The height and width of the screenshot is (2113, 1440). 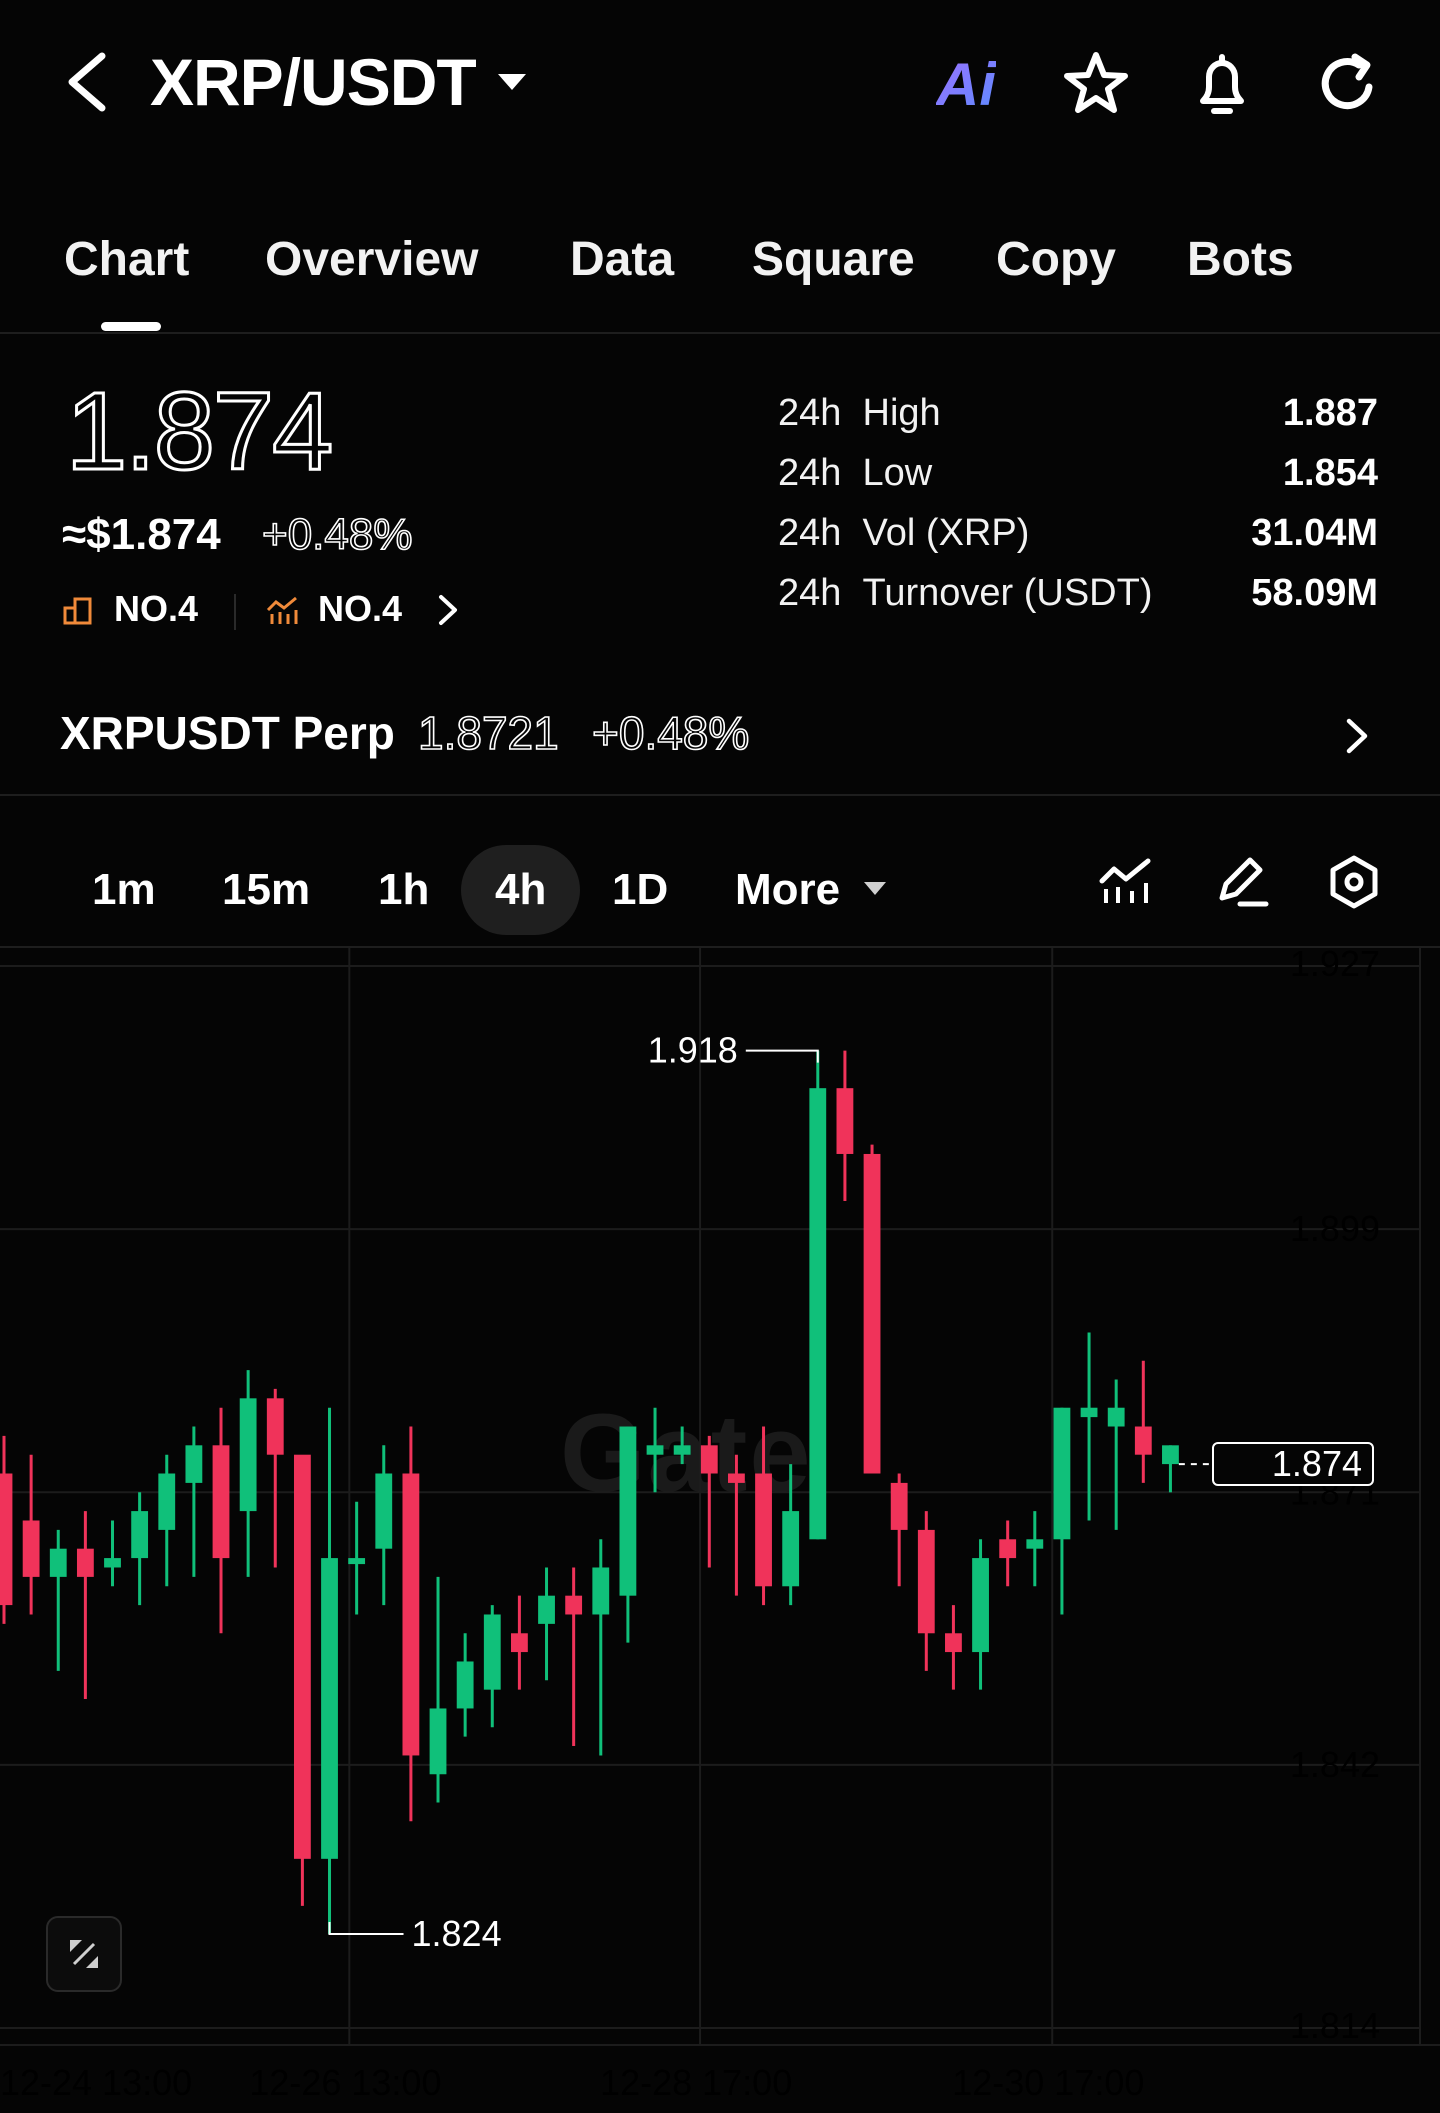 What do you see at coordinates (1314, 593) in the screenshot?
I see `stat-turnover-value: 58.09M` at bounding box center [1314, 593].